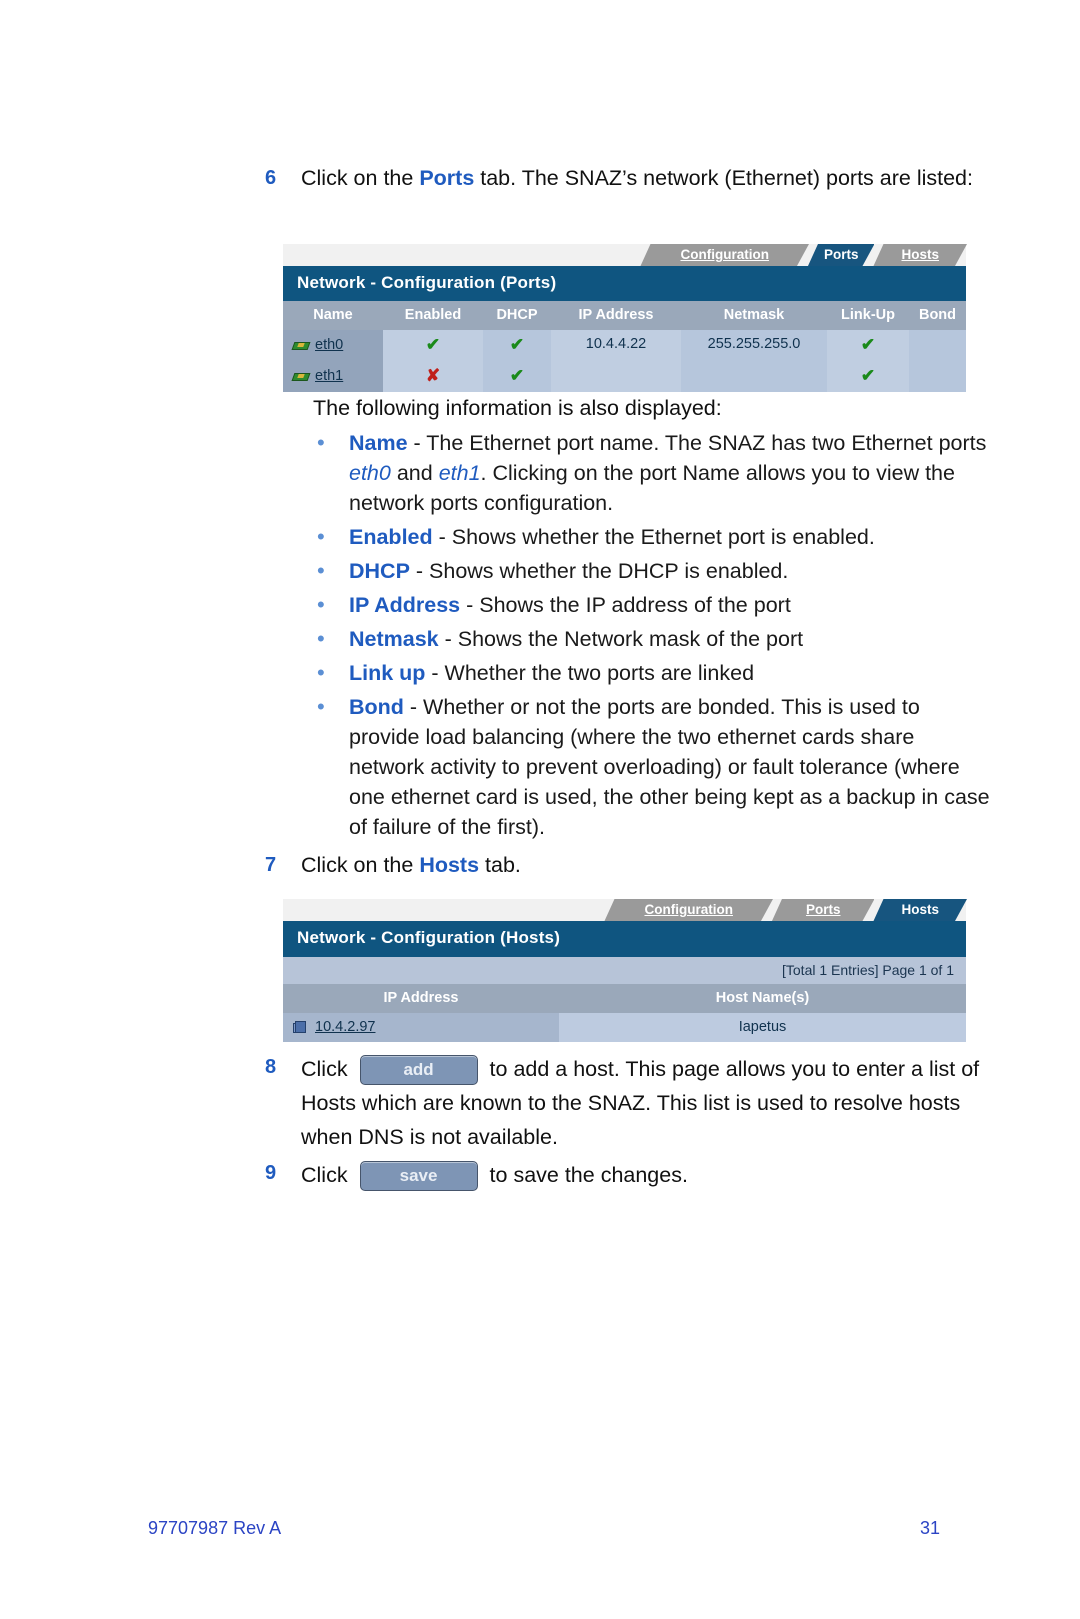  I want to click on ports-row1-netmask, so click(754, 376).